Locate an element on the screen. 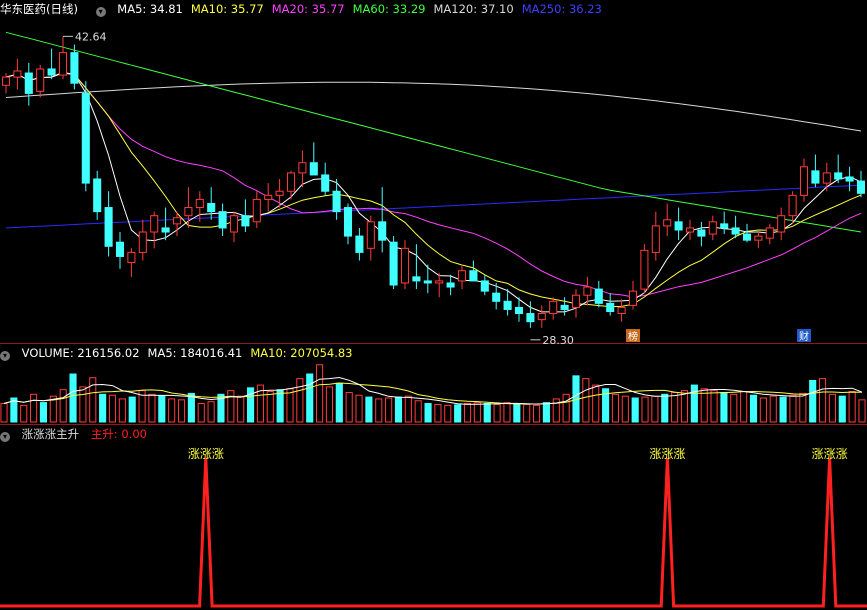  signal-peak-label: 涨涨涨 is located at coordinates (830, 453).